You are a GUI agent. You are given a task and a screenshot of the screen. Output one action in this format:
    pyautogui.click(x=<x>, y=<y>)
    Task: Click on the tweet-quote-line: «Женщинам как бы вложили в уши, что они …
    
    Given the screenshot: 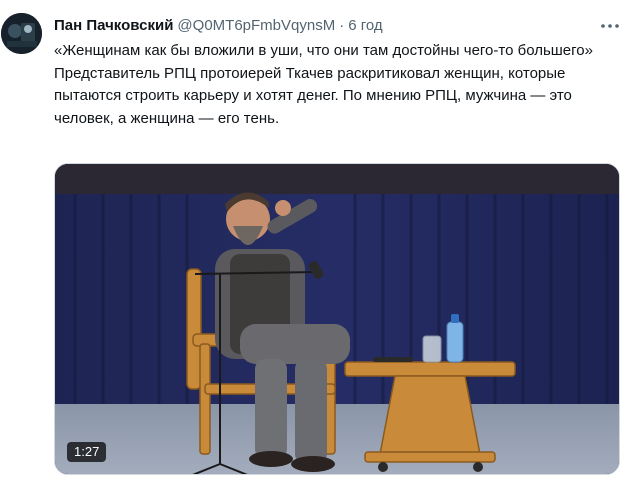 What is the action you would take?
    pyautogui.click(x=323, y=50)
    